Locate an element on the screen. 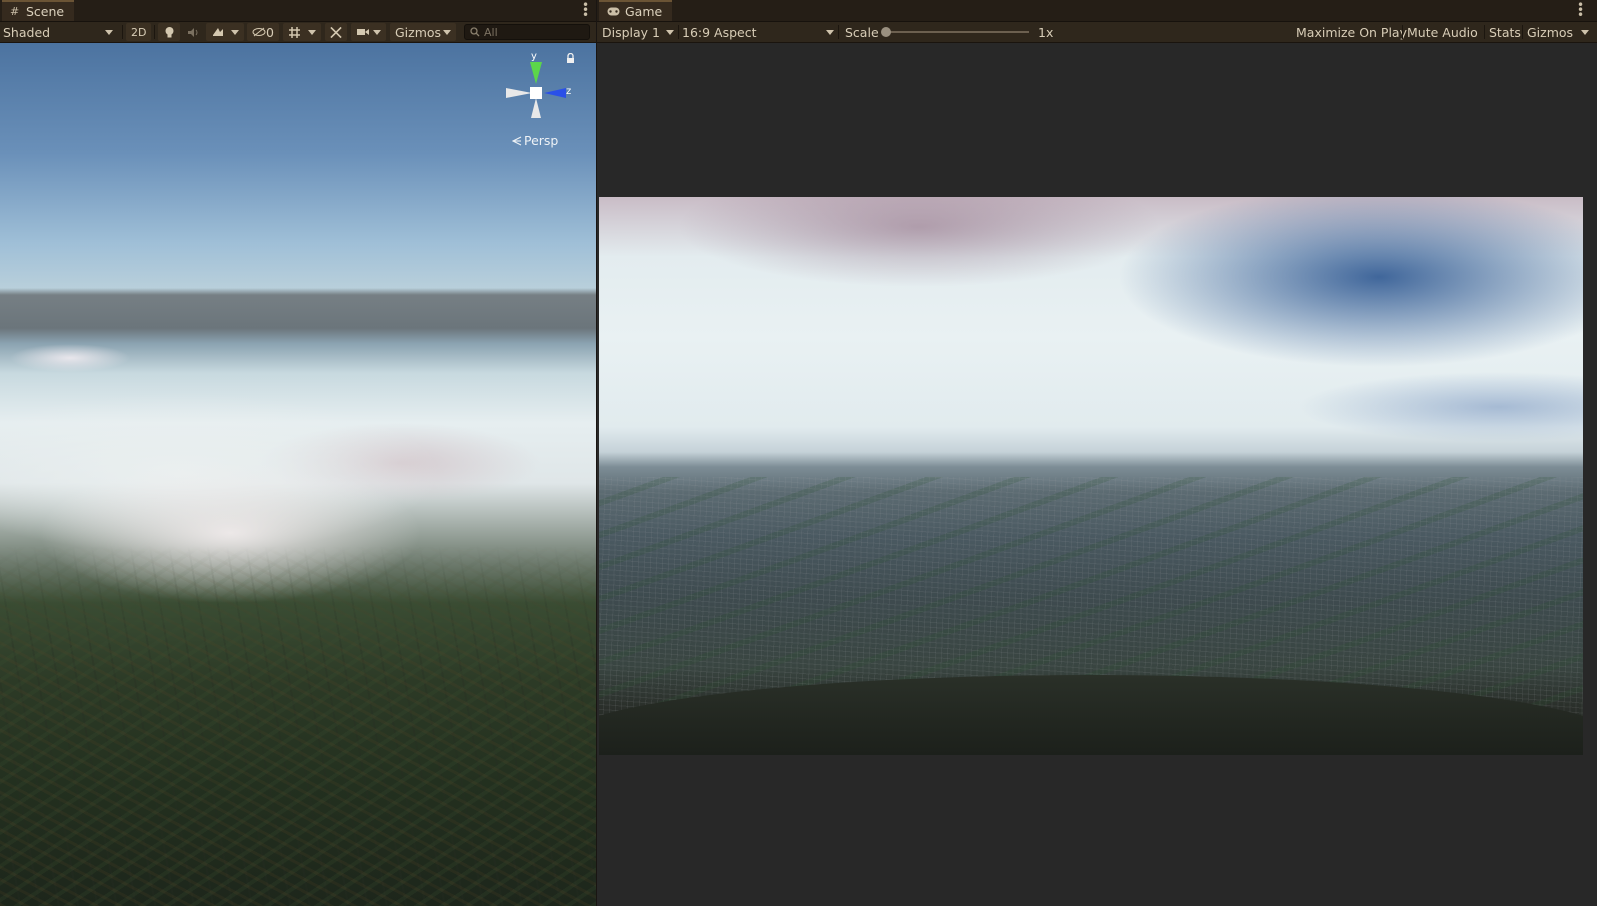 The image size is (1597, 906). gizmo-z-label: z is located at coordinates (568, 91).